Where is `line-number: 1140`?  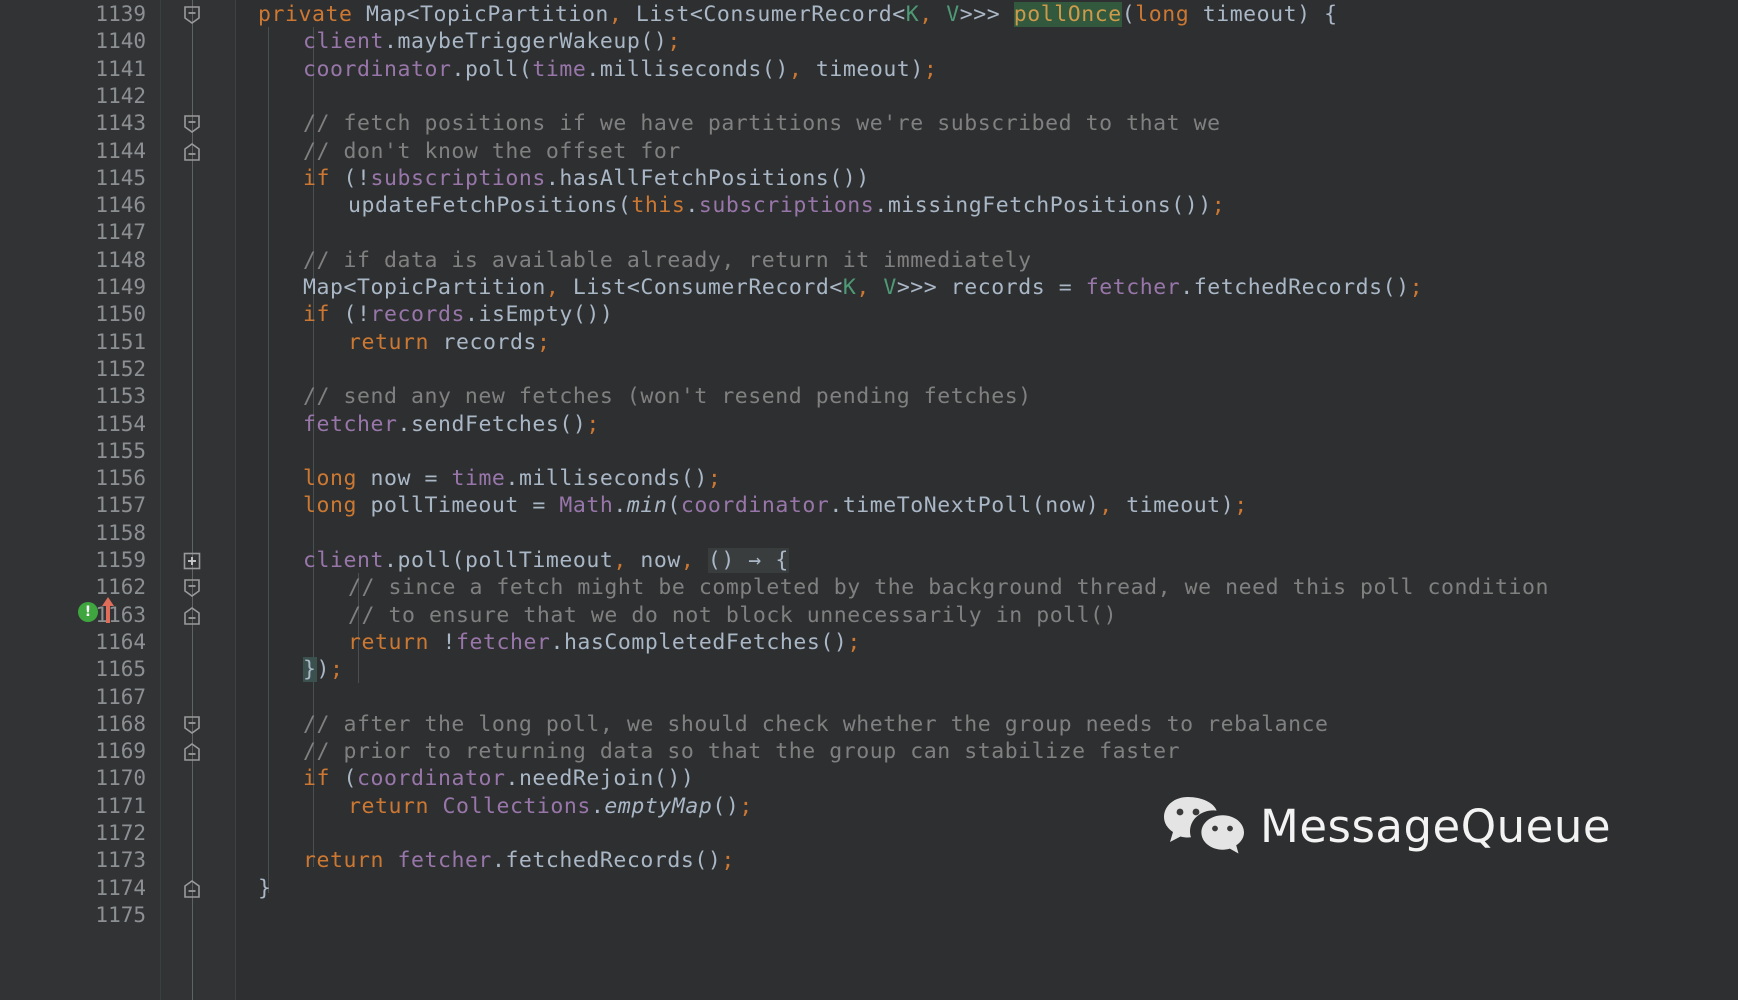
line-number: 1140 is located at coordinates (120, 41).